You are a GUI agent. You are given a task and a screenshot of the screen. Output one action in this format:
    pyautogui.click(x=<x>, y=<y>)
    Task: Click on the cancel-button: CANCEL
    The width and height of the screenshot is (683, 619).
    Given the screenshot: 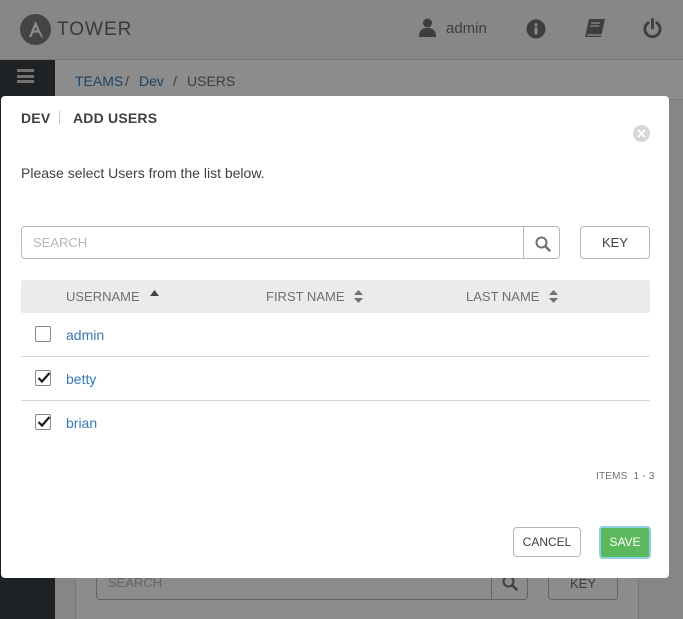 What is the action you would take?
    pyautogui.click(x=547, y=542)
    